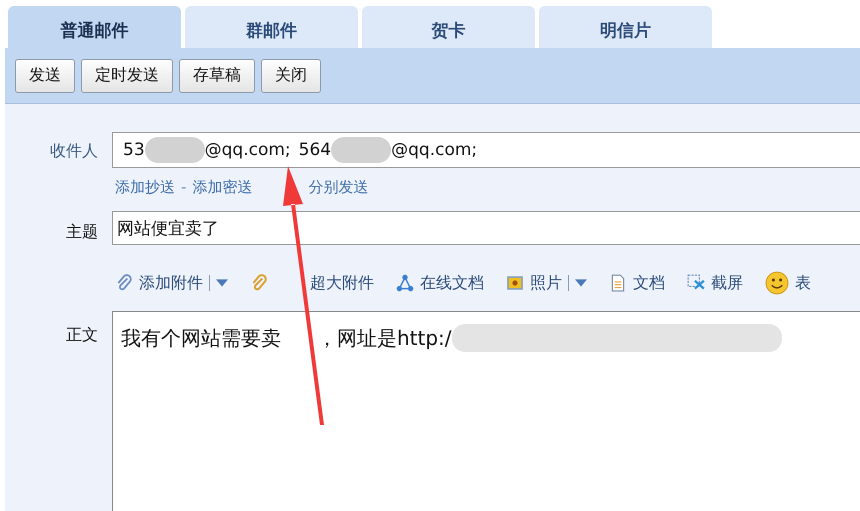 The width and height of the screenshot is (860, 511). What do you see at coordinates (74, 151) in the screenshot?
I see `field-label: 收件人` at bounding box center [74, 151].